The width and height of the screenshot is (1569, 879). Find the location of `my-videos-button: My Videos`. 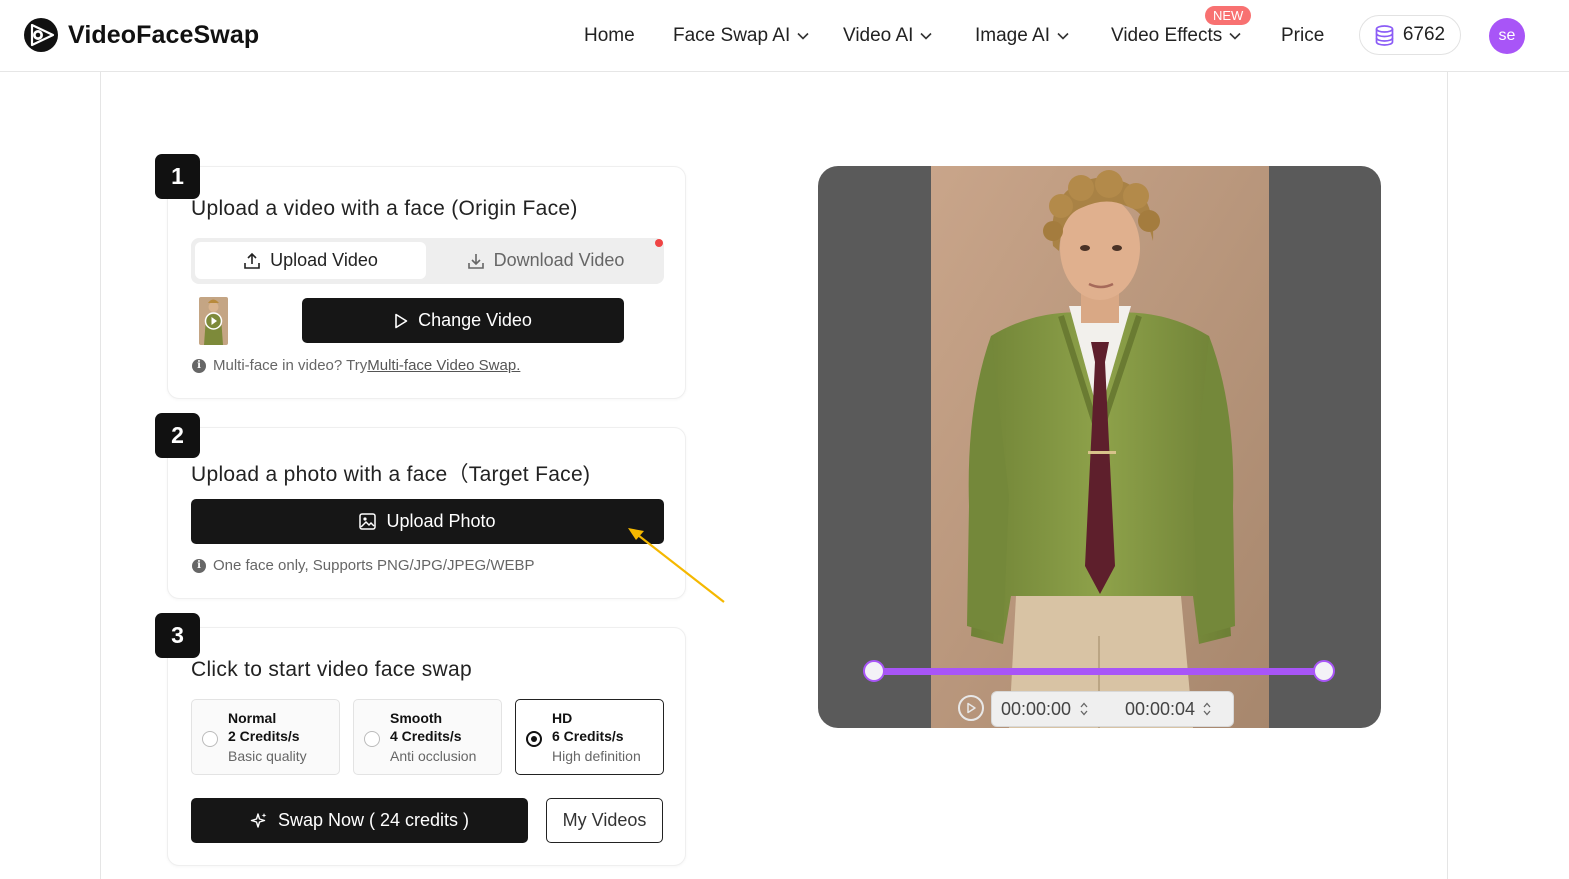

my-videos-button: My Videos is located at coordinates (604, 820).